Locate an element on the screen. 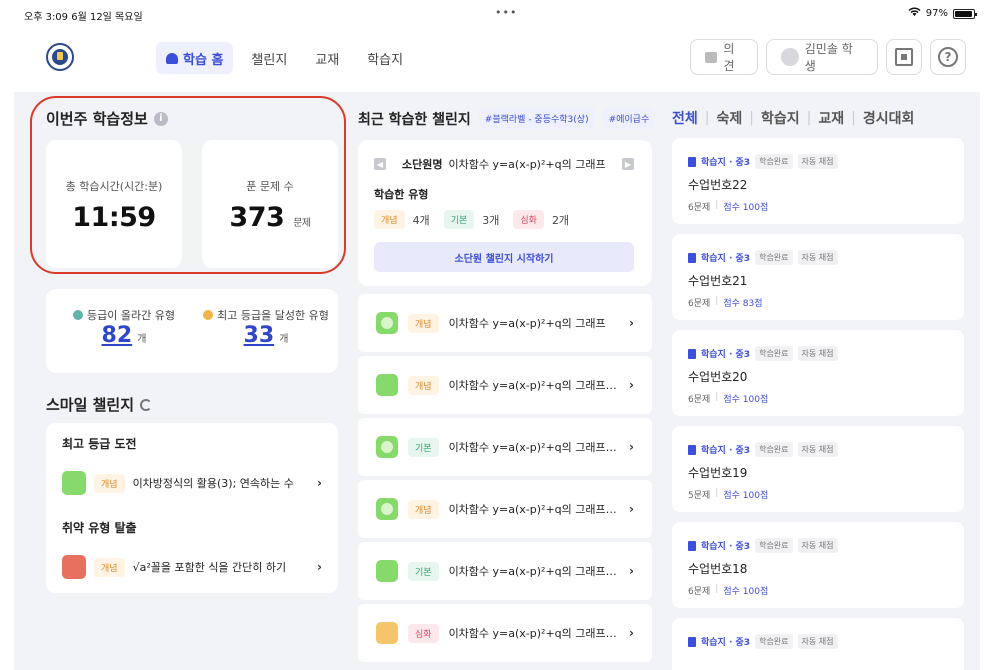 Image resolution: width=993 pixels, height=670 pixels. header-actions: 의견 김민솔 학생 ? is located at coordinates (828, 57).